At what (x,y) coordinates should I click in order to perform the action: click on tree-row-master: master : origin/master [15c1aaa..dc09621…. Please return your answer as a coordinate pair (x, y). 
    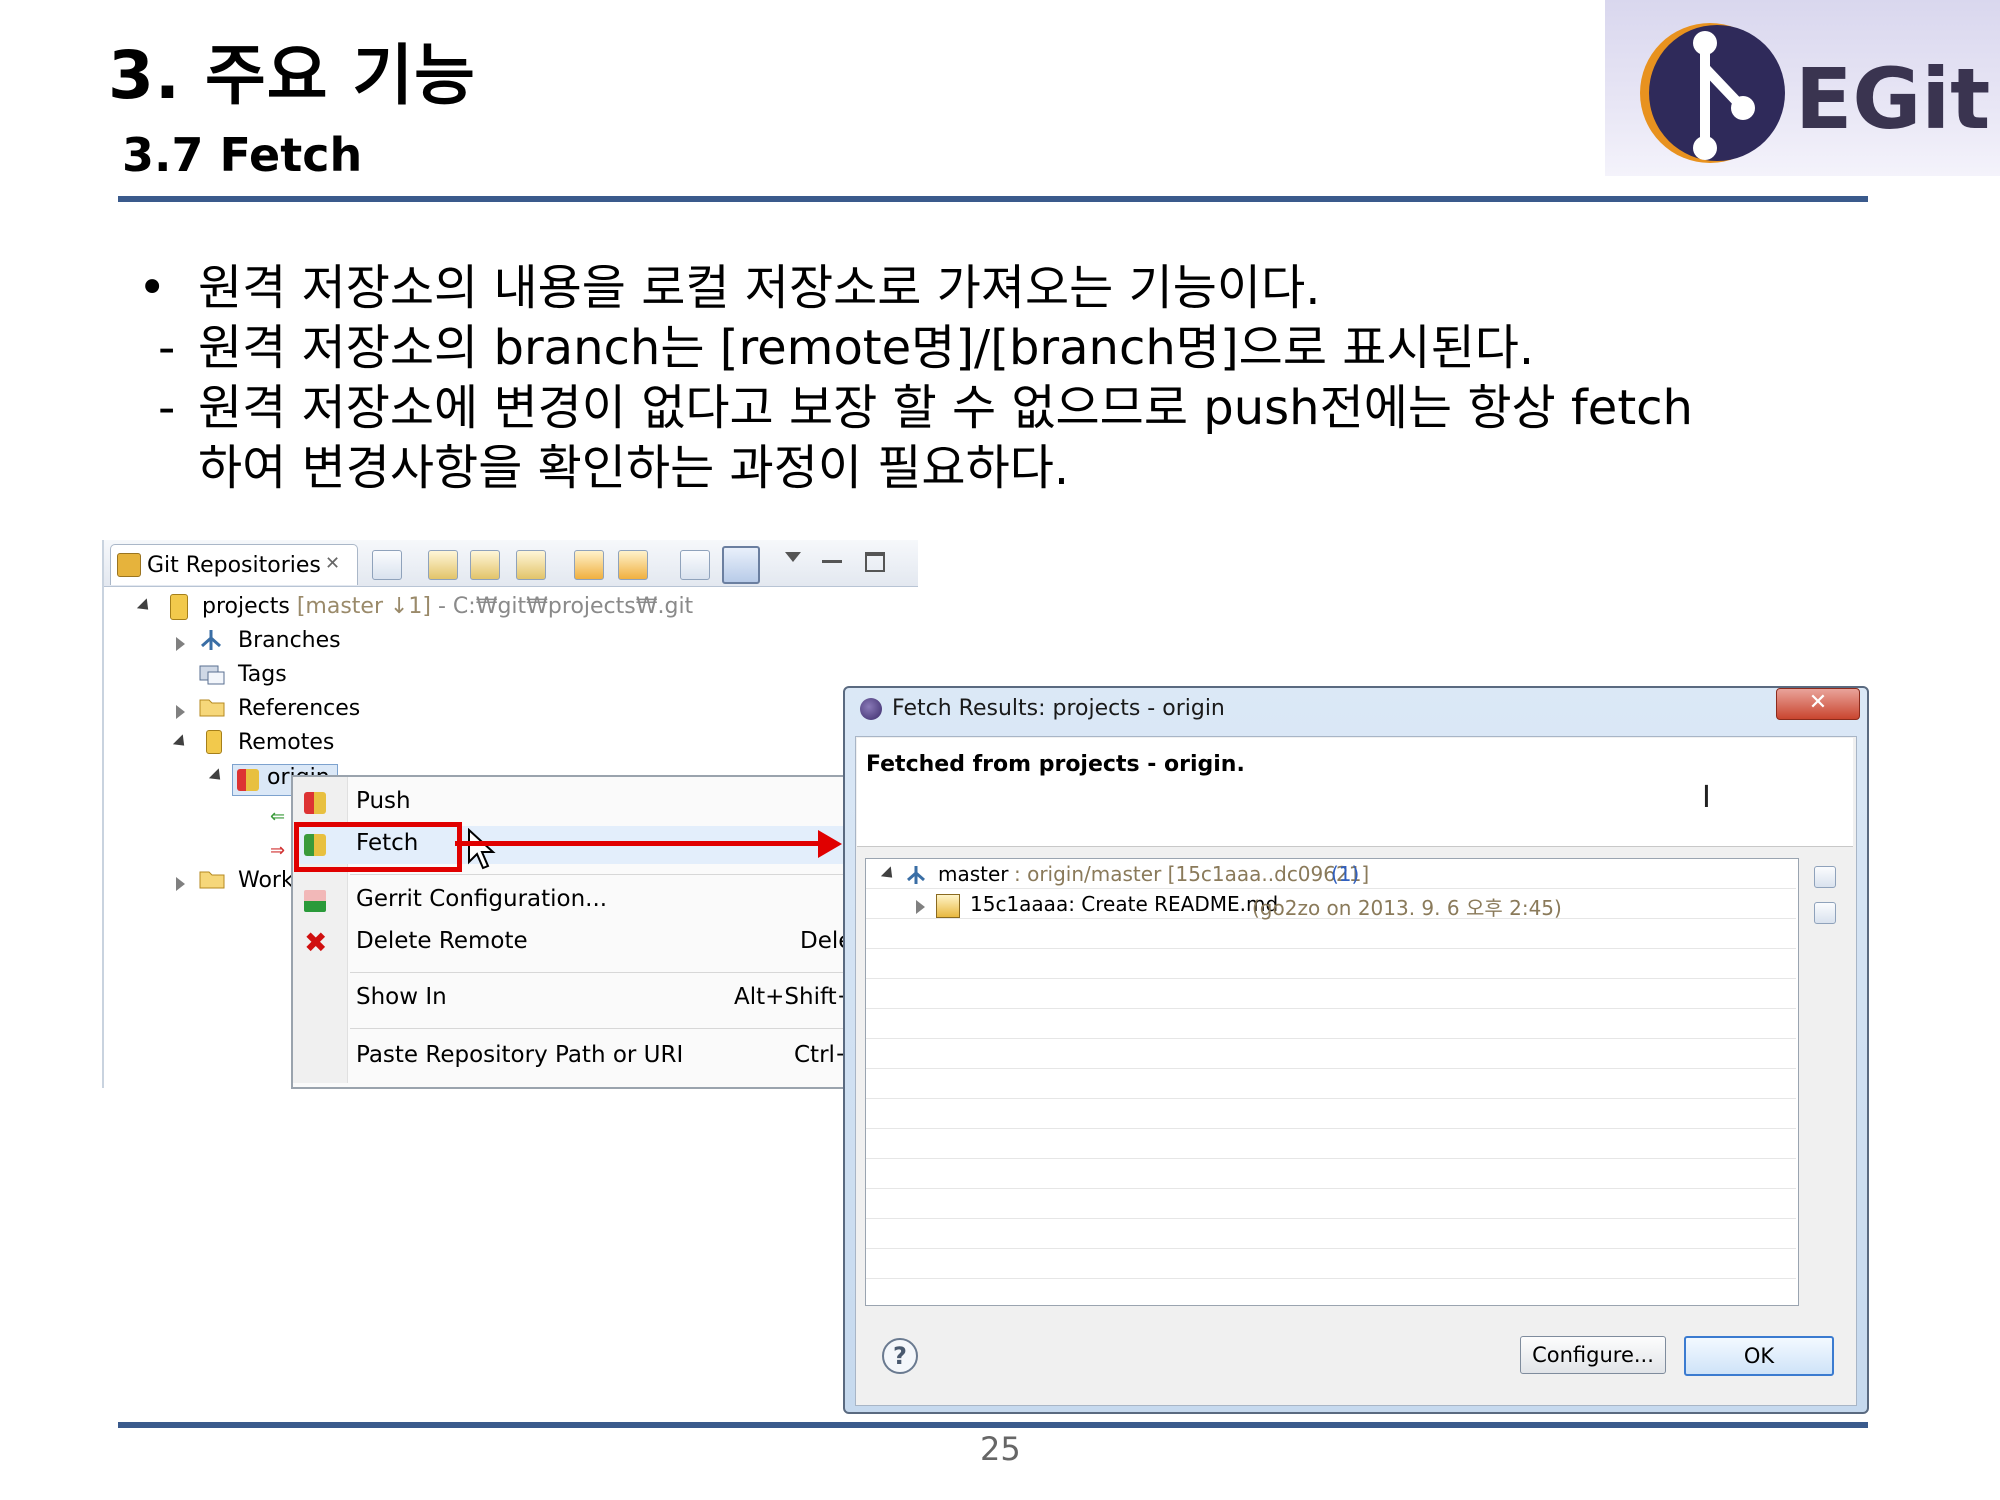
    Looking at the image, I should click on (1331, 876).